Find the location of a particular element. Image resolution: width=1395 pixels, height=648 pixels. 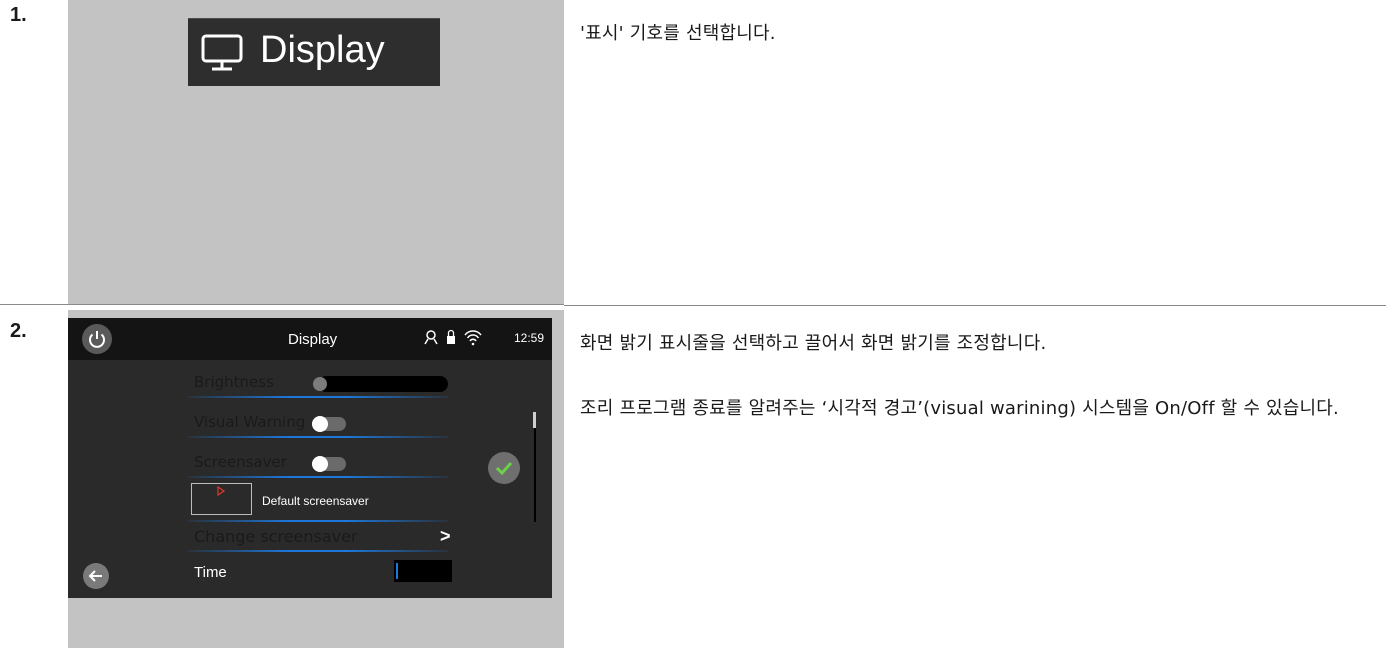

screen-title: Display is located at coordinates (313, 339).